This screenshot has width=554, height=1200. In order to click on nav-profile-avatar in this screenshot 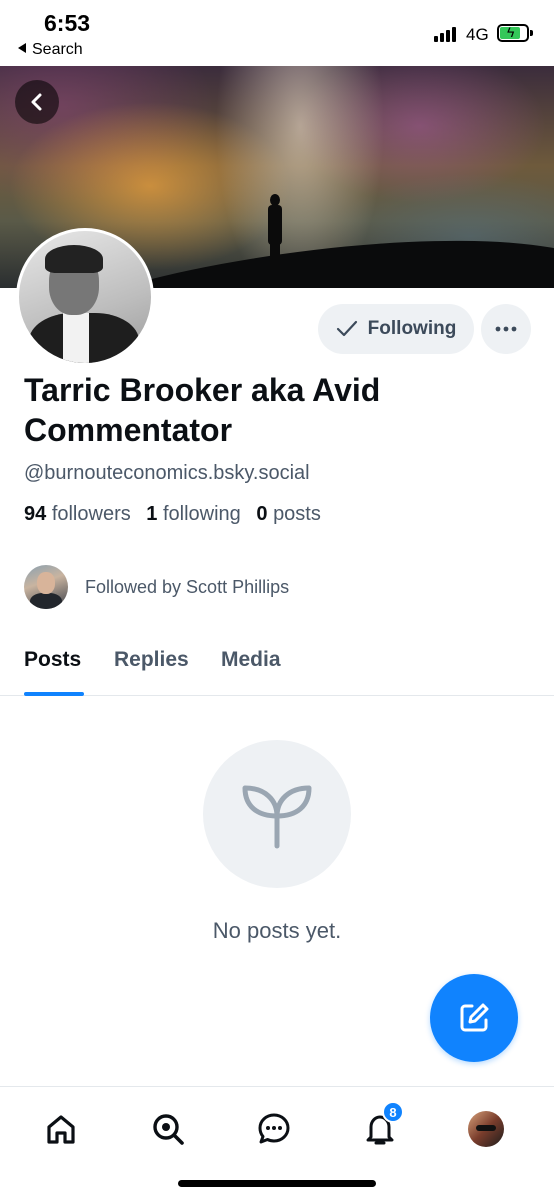, I will do `click(486, 1129)`.